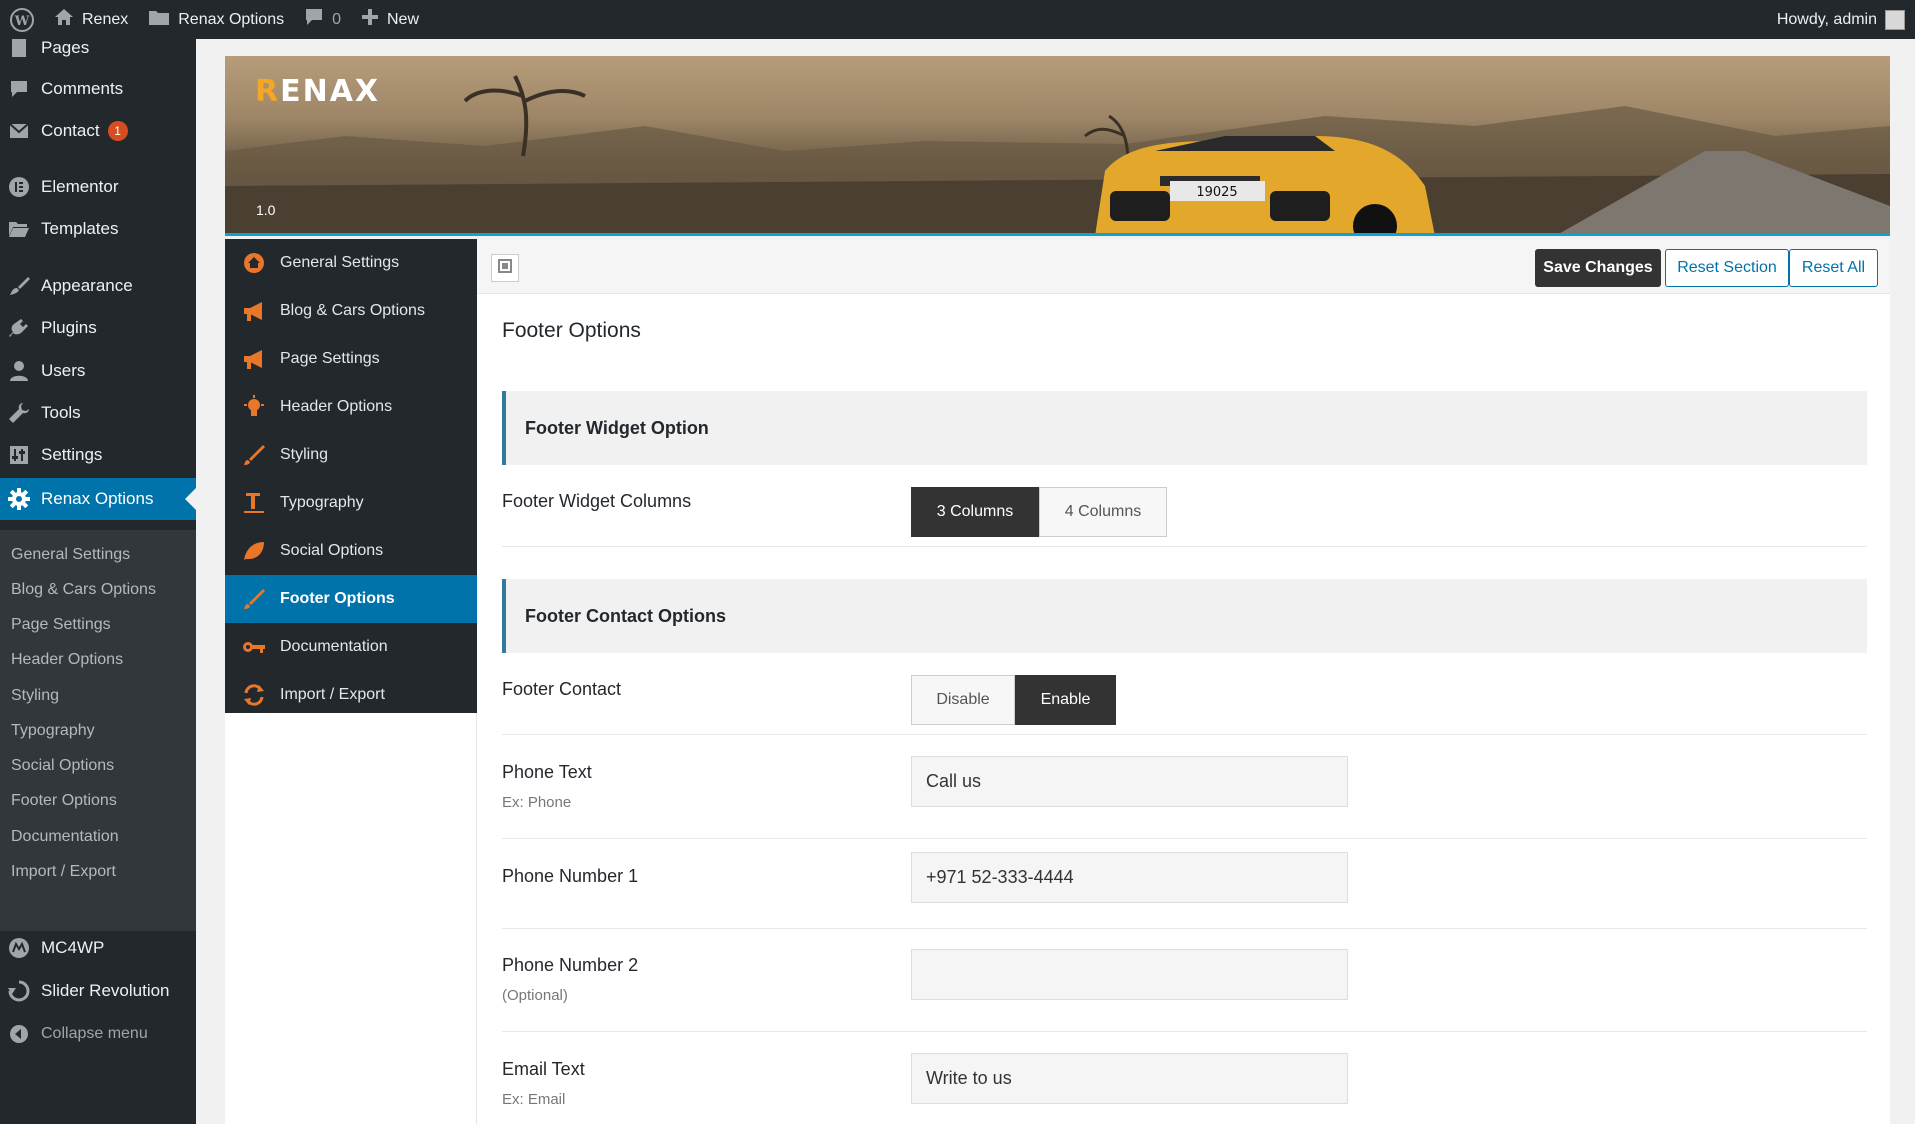  What do you see at coordinates (1895, 19) in the screenshot?
I see `avatar` at bounding box center [1895, 19].